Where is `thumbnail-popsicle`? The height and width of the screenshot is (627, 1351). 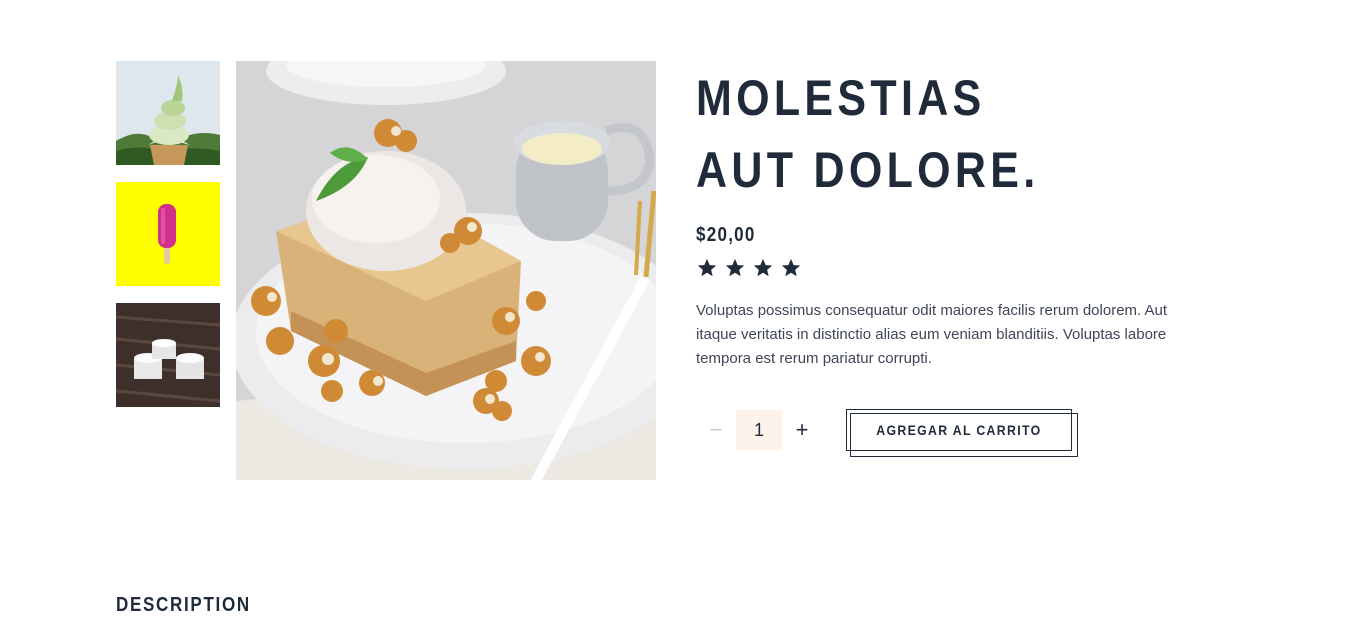
thumbnail-popsicle is located at coordinates (168, 234).